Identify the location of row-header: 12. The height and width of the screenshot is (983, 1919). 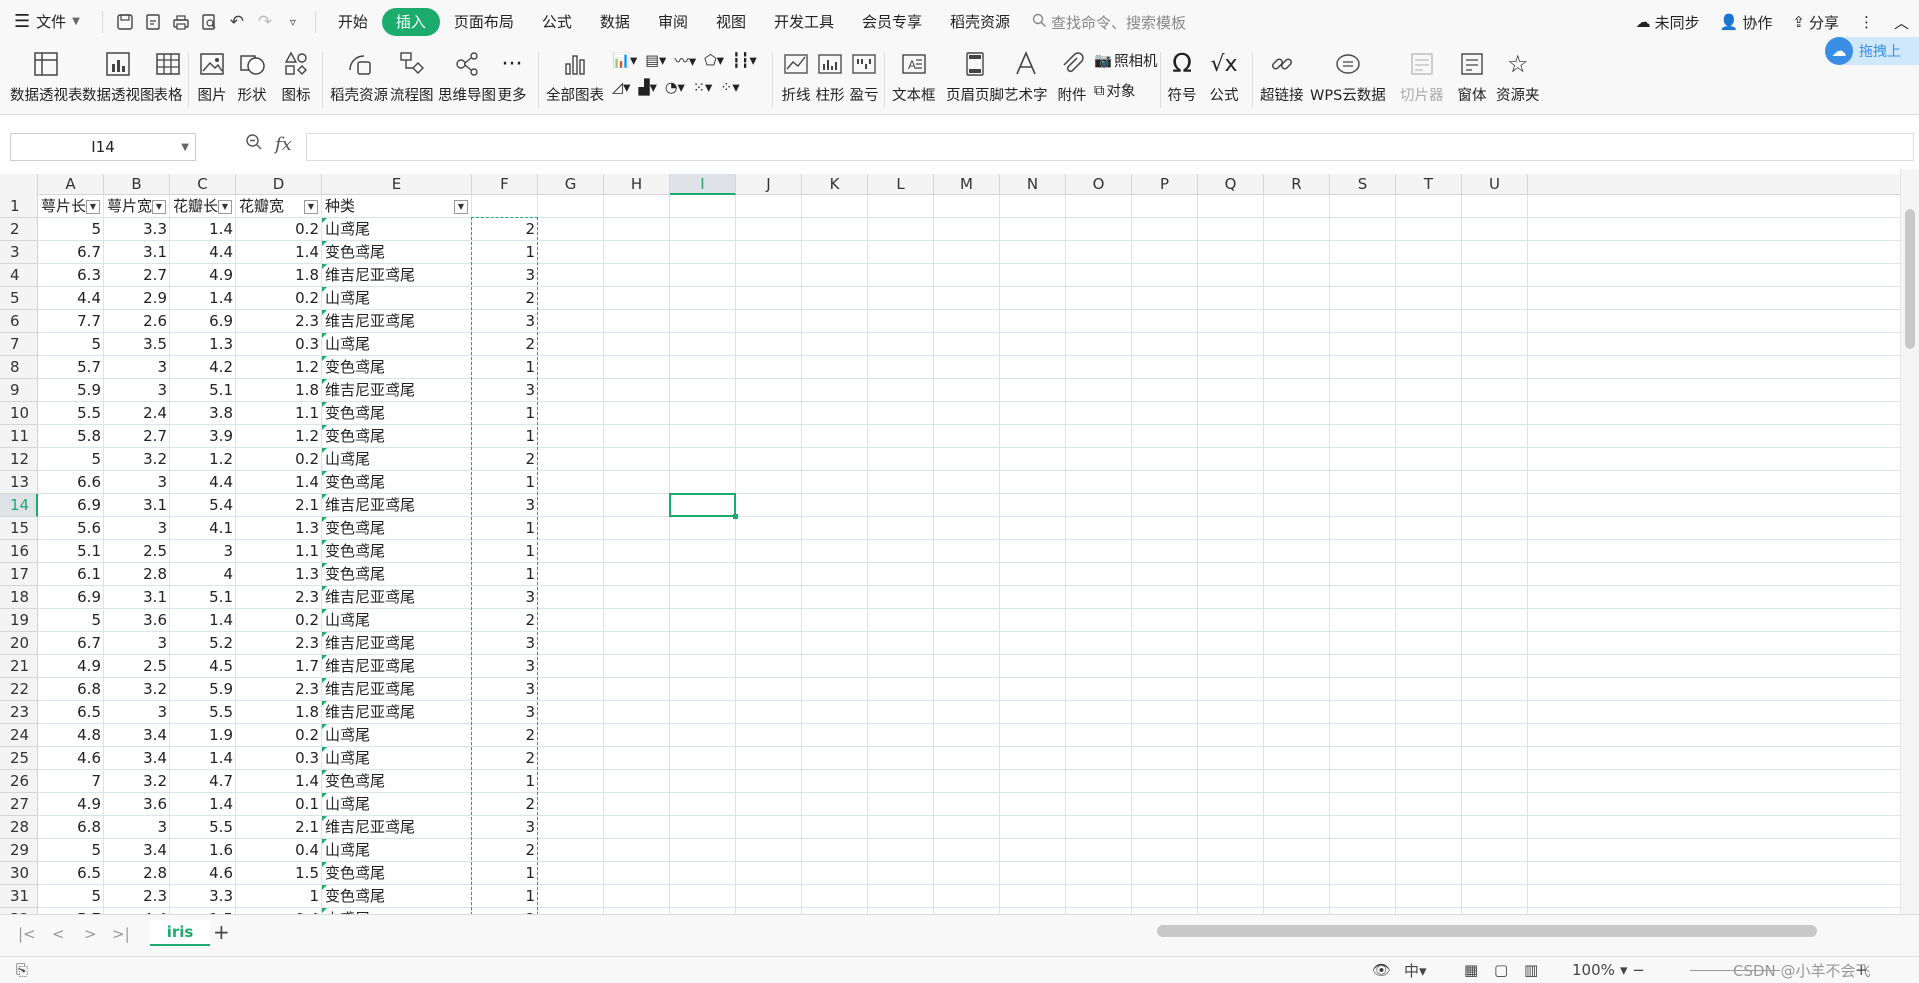
(19, 459).